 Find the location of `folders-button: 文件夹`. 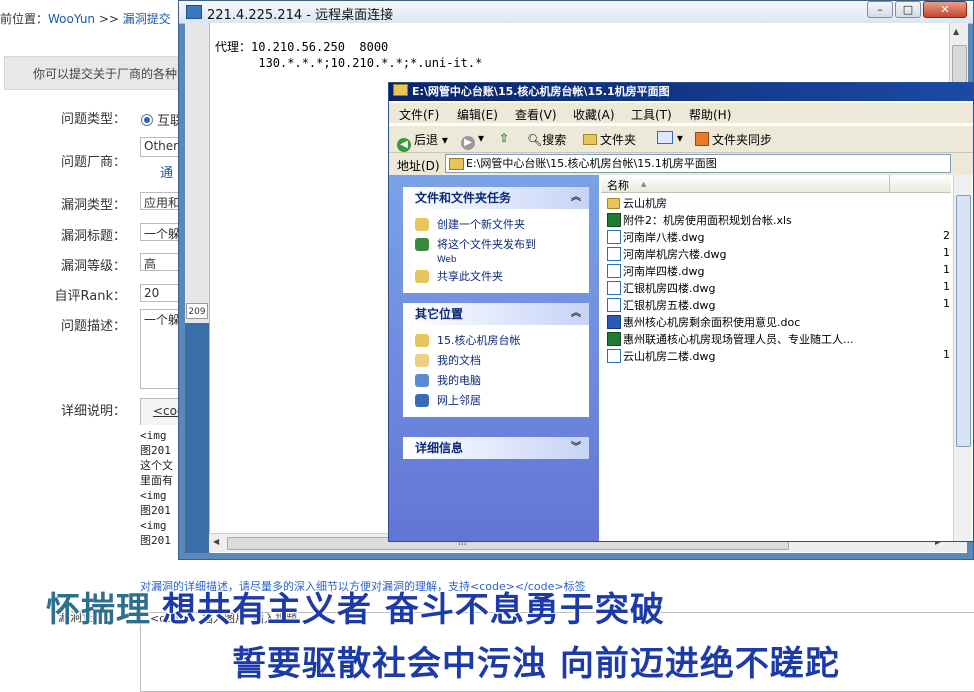

folders-button: 文件夹 is located at coordinates (609, 139).